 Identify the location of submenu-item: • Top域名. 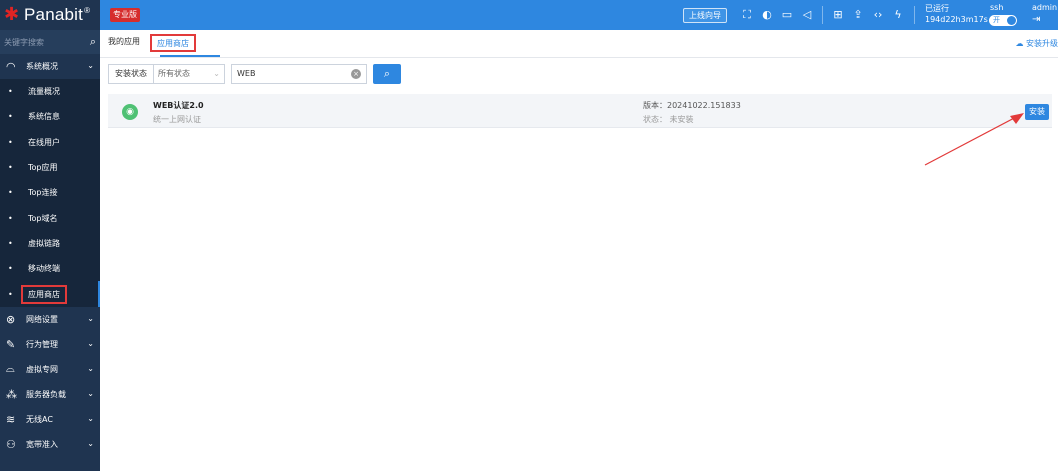
(50, 218).